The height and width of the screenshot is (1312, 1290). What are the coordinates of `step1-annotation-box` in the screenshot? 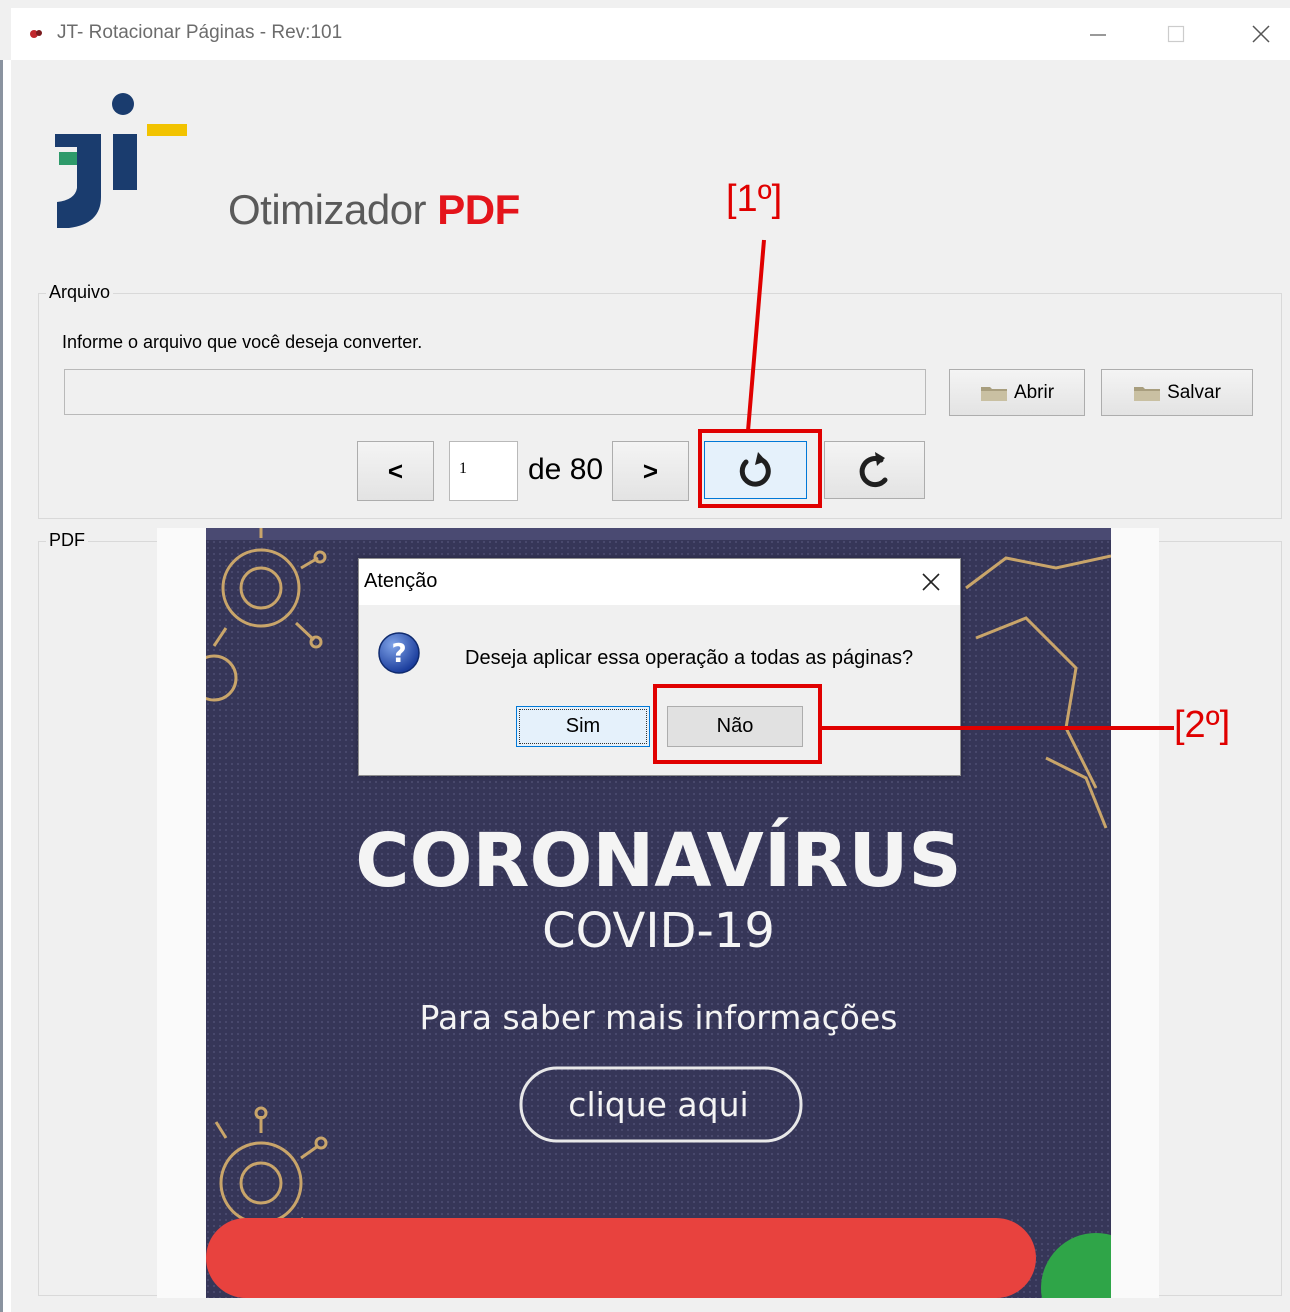 It's located at (760, 468).